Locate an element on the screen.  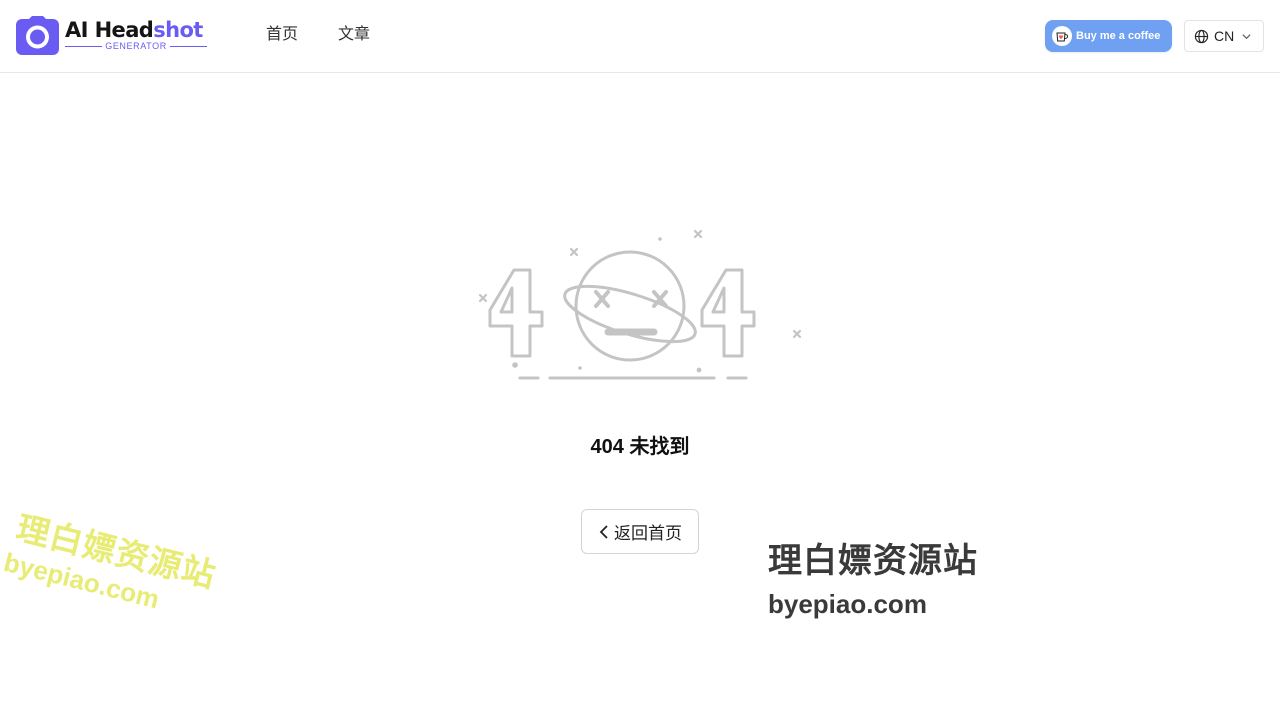
logo-title: AI Headshot is located at coordinates (136, 30).